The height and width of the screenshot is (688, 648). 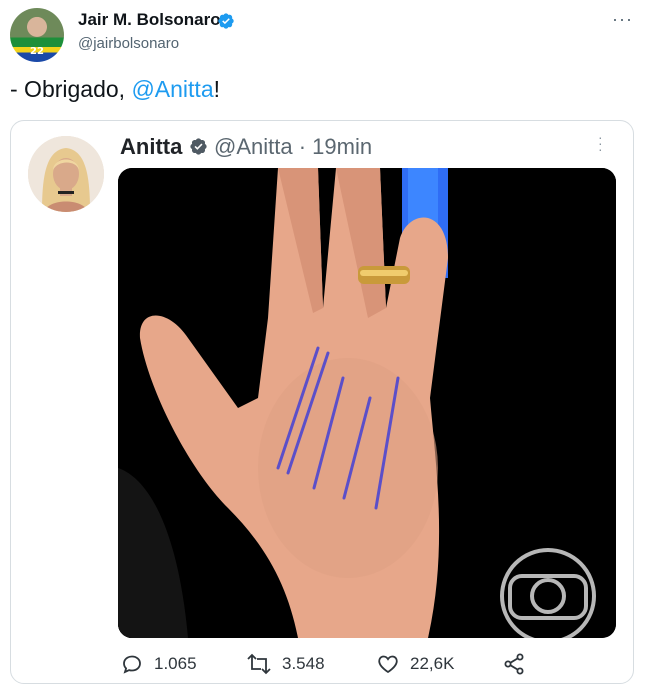 What do you see at coordinates (37, 35) in the screenshot?
I see `author-avatar: 22` at bounding box center [37, 35].